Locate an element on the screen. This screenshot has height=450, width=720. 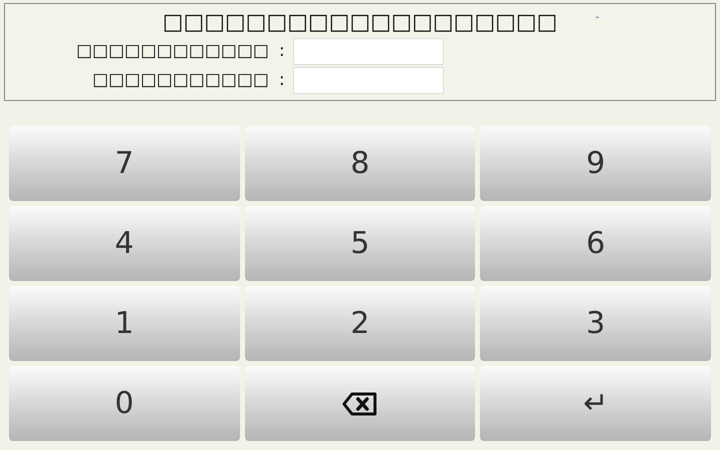
digit-key: 3 is located at coordinates (595, 323).